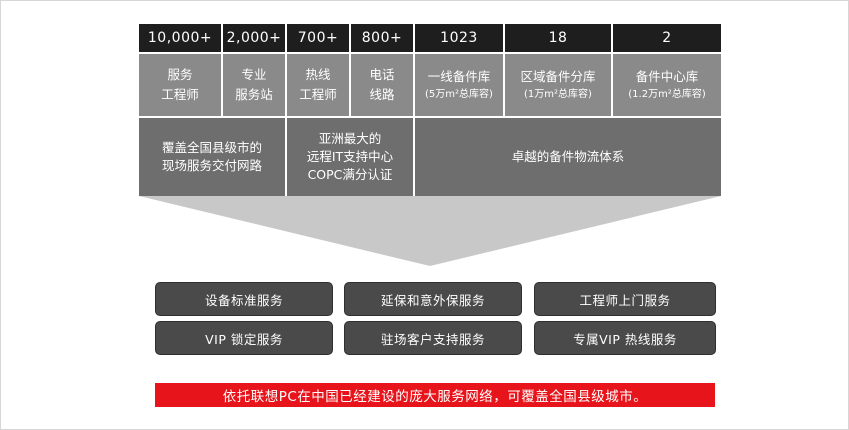 The width and height of the screenshot is (849, 430). I want to click on stat-value-central-depots: 2, so click(667, 38).